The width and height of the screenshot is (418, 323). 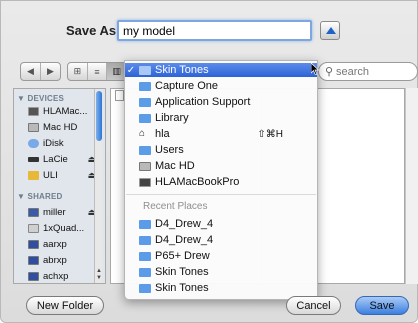 I want to click on filename-input, so click(x=214, y=30).